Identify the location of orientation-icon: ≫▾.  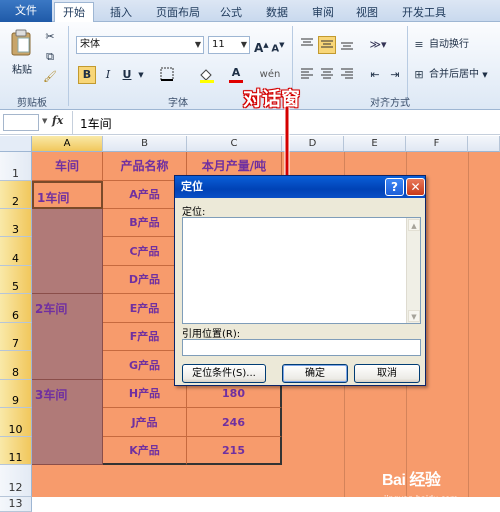
(378, 45).